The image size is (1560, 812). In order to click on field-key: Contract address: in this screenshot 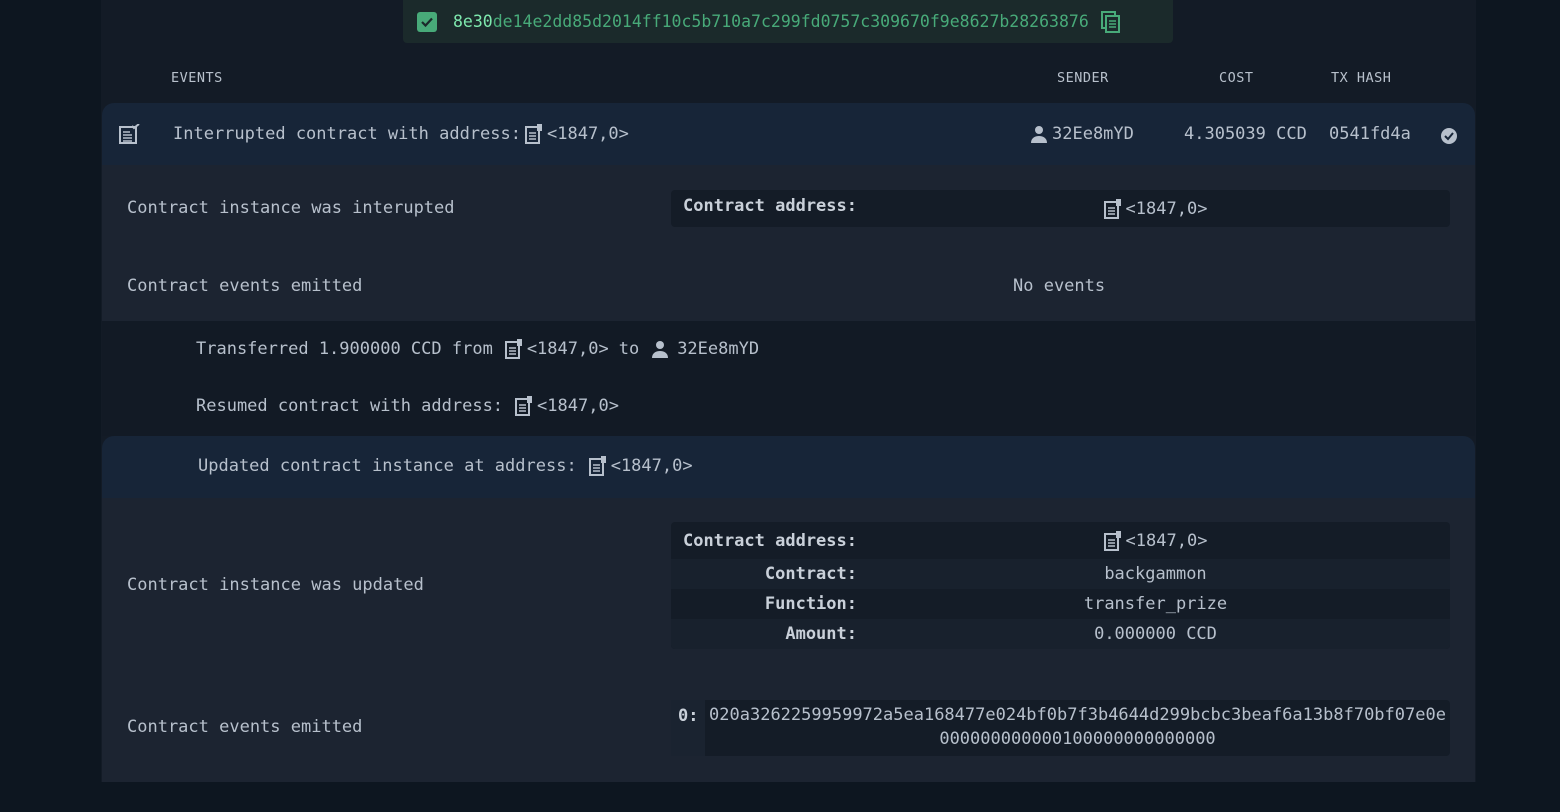, I will do `click(770, 540)`.